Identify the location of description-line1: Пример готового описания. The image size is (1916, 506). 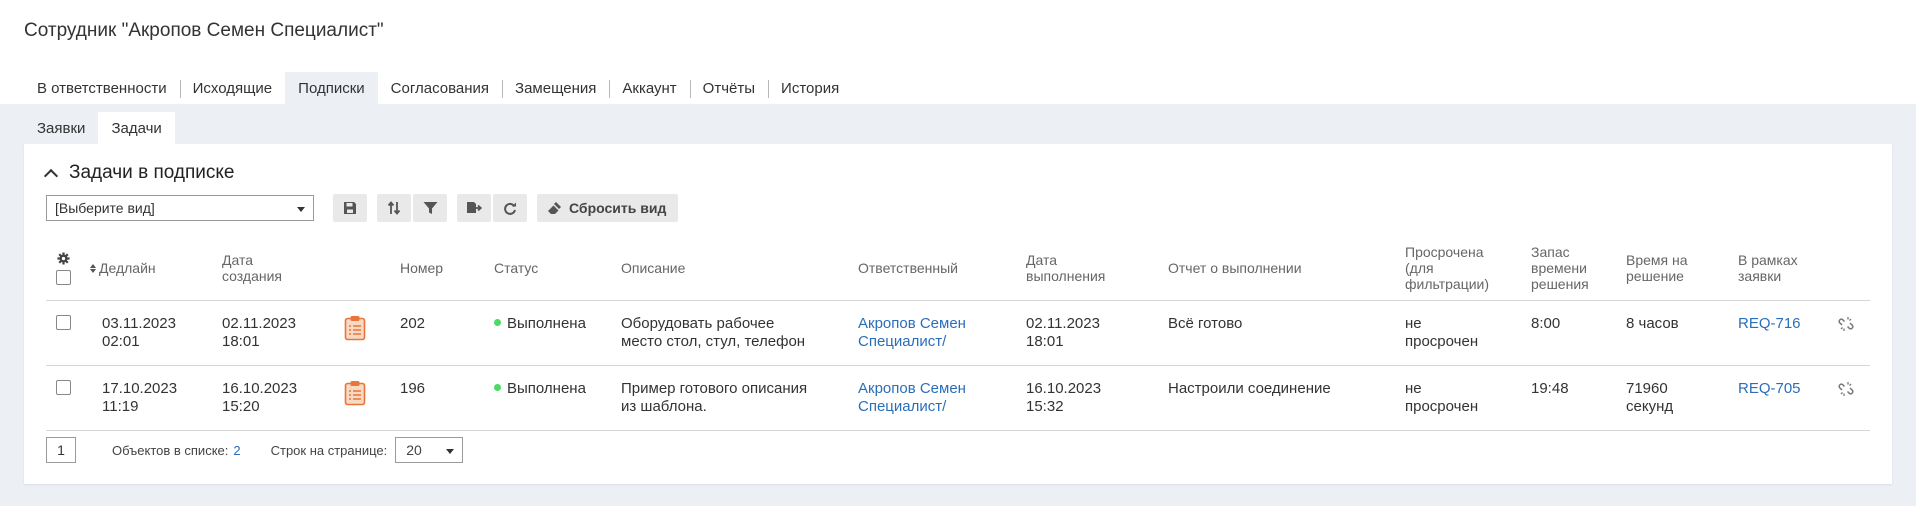
(714, 388).